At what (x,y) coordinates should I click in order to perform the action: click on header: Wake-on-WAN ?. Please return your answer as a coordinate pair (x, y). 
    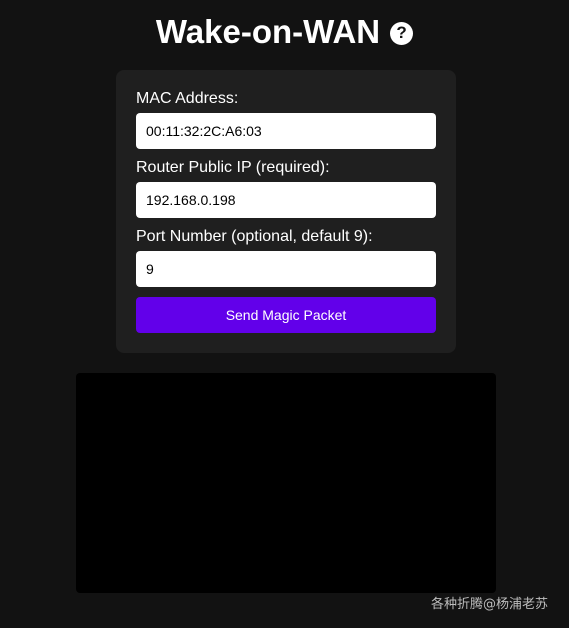
    Looking at the image, I should click on (284, 32).